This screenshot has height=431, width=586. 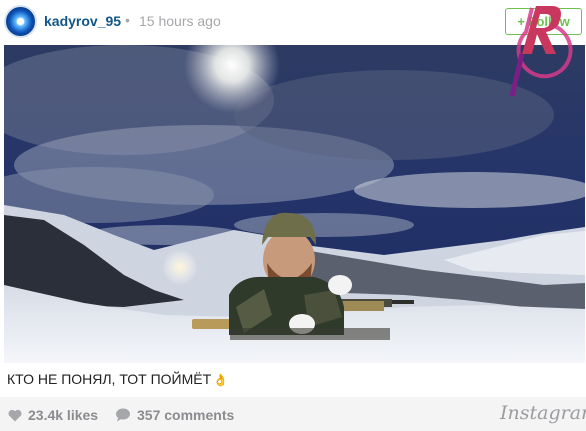 I want to click on caption-text: КТО НЕ ПОНЯЛ, ТОТ ПОЙМЁТ 👌, so click(x=117, y=379).